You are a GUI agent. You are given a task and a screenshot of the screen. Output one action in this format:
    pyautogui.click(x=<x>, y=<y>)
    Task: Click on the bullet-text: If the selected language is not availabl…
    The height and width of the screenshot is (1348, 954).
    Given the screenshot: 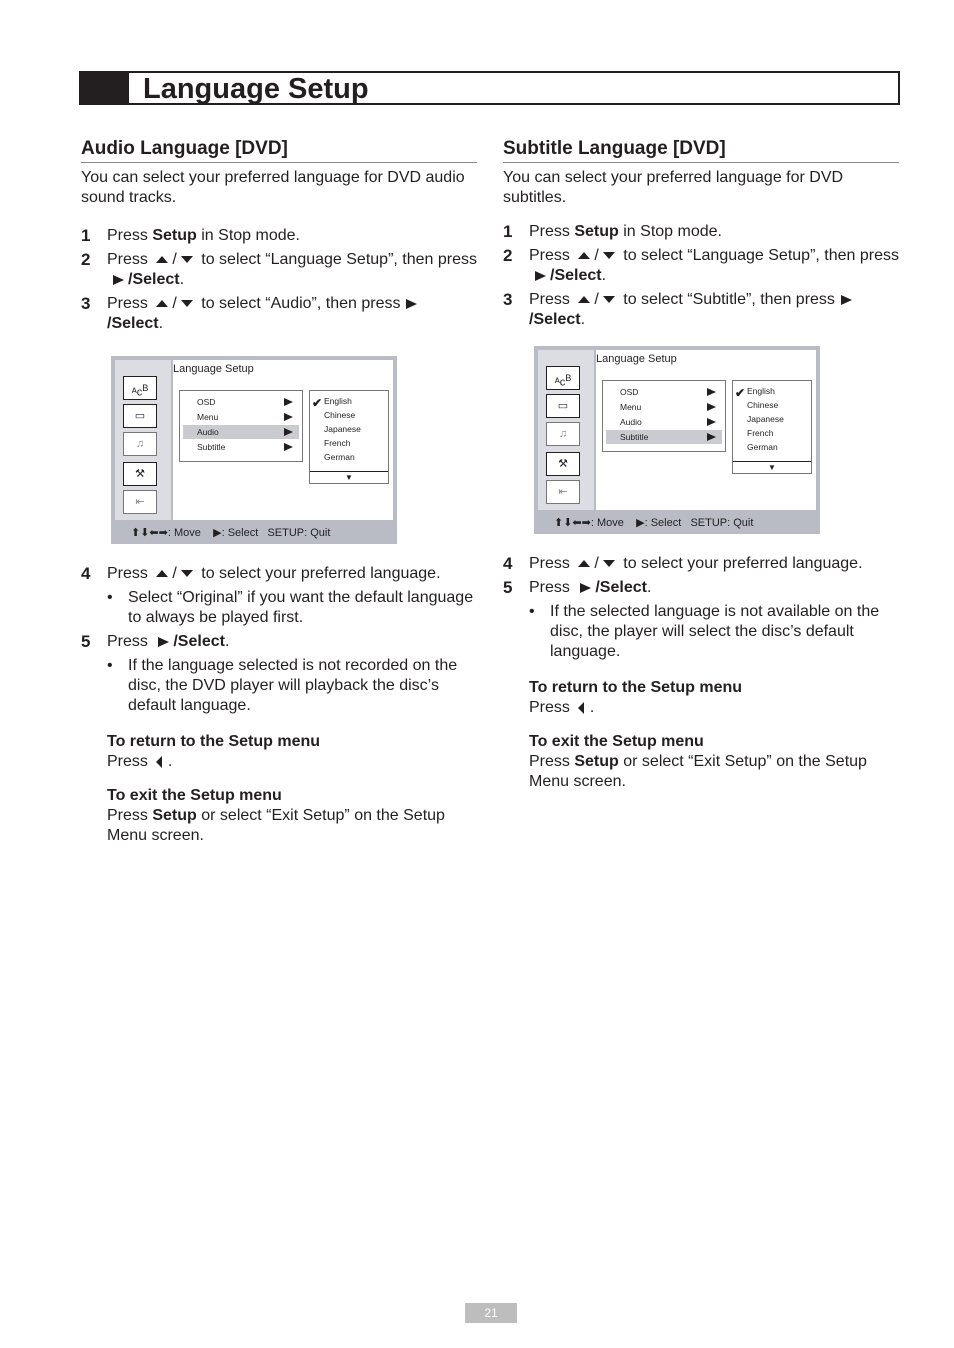 What is the action you would take?
    pyautogui.click(x=715, y=631)
    